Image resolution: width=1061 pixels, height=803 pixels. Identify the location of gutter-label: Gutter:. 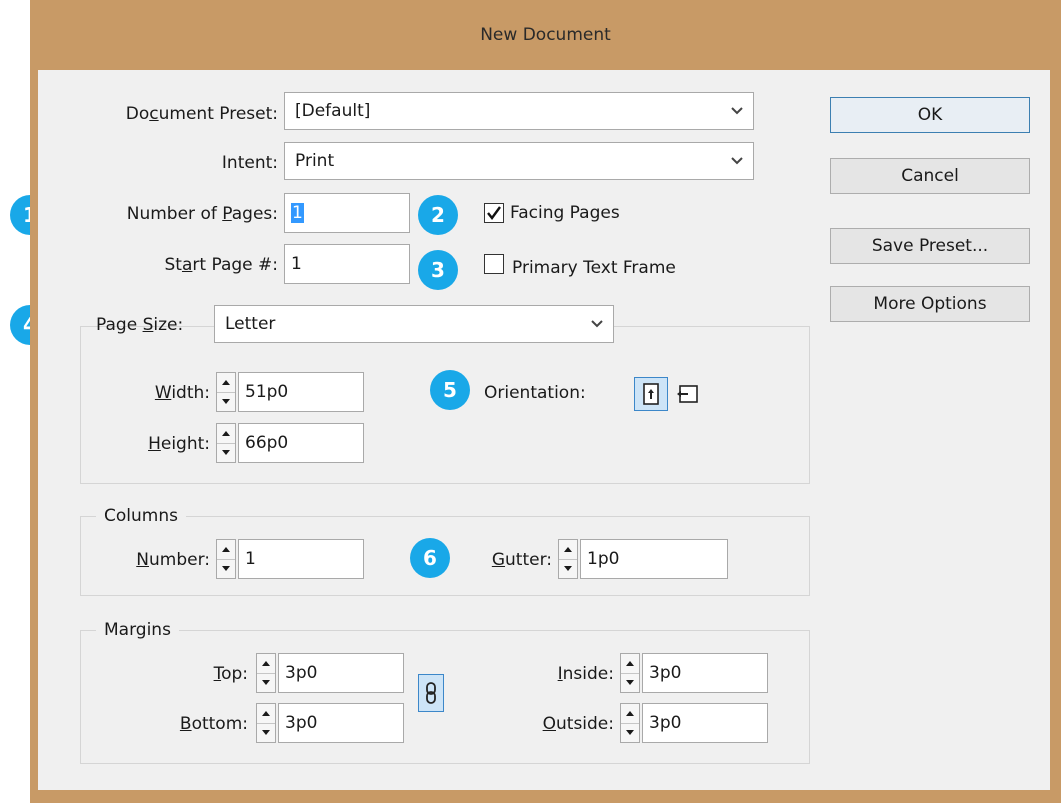
(521, 560).